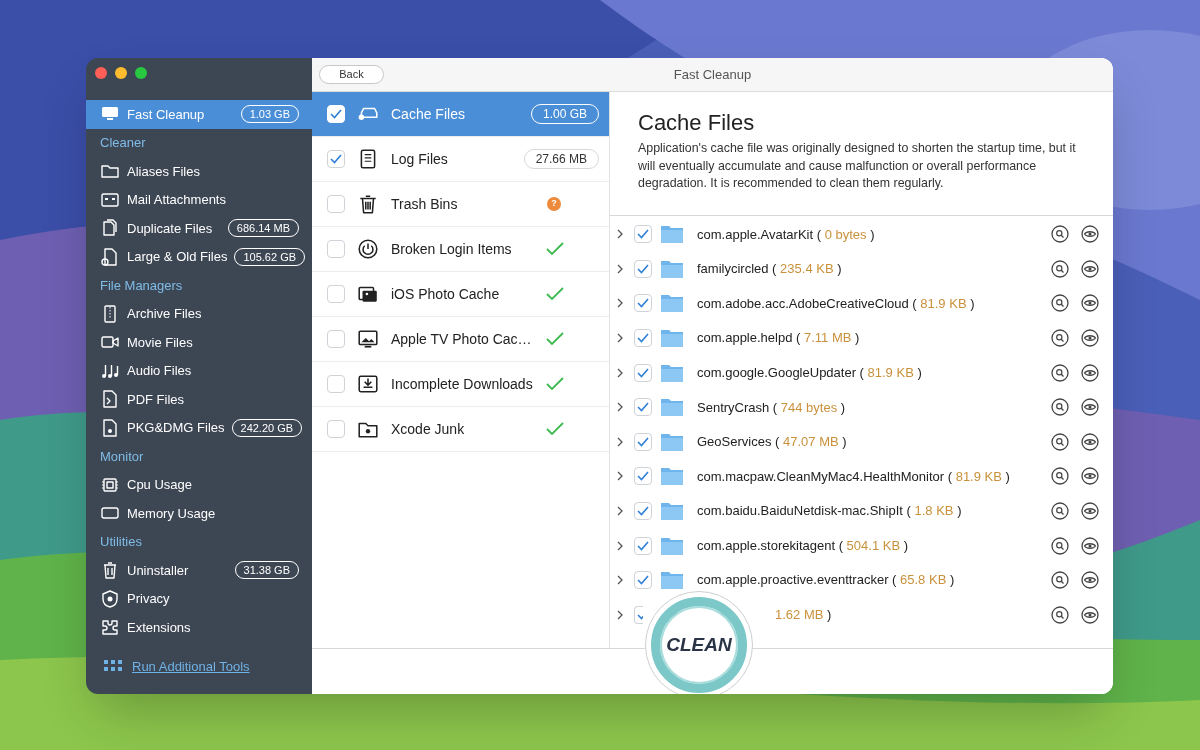 The image size is (1200, 750). What do you see at coordinates (199, 342) in the screenshot?
I see `sidebar-item: Movie Files` at bounding box center [199, 342].